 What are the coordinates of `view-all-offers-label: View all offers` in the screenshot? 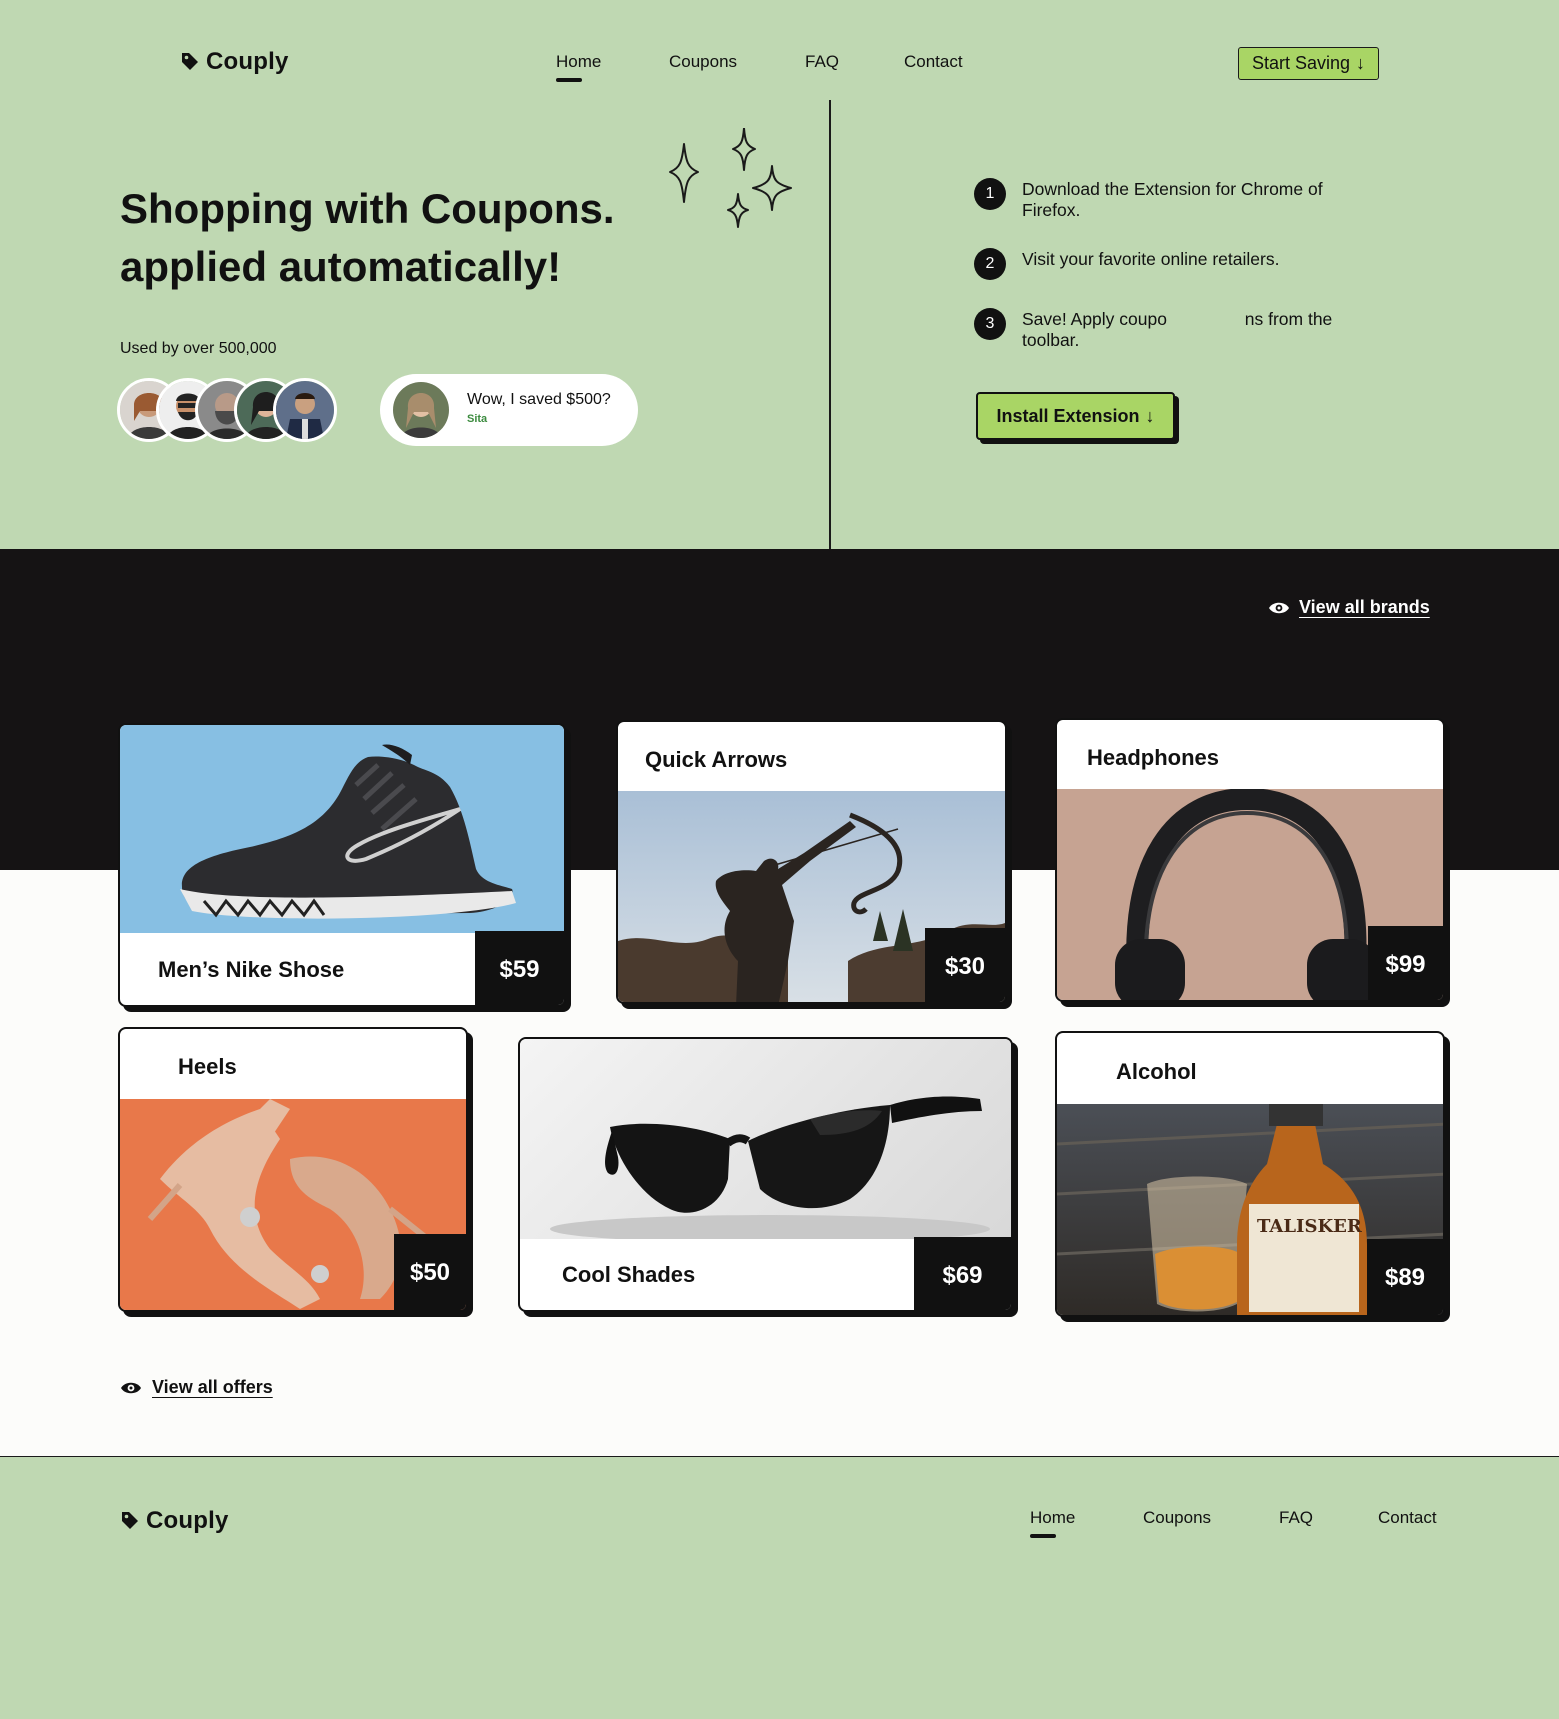 It's located at (212, 1387).